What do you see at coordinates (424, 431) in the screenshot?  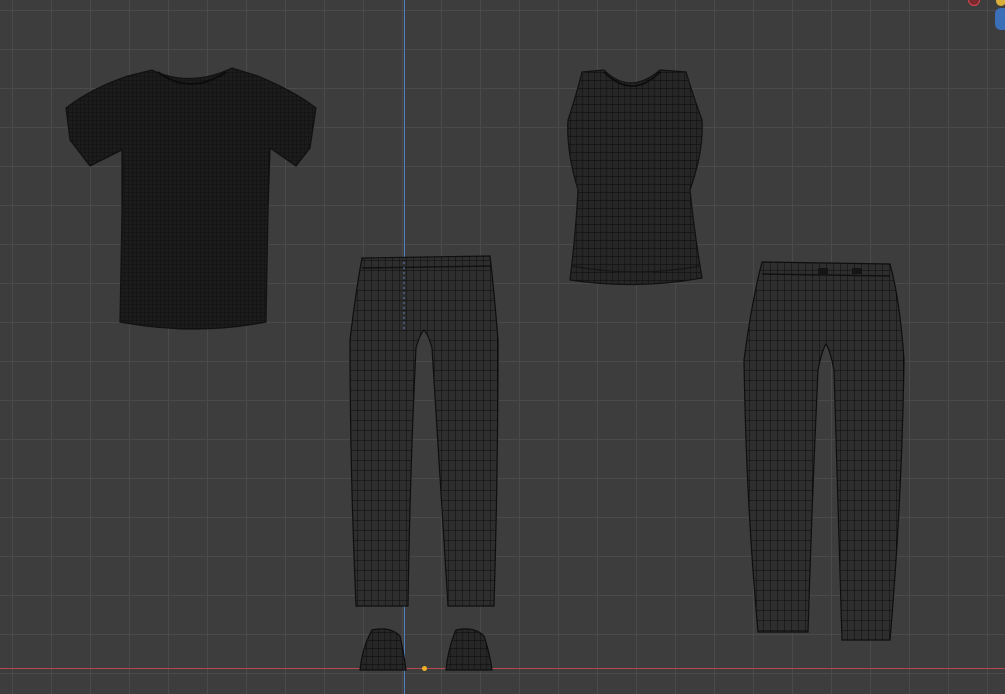 I see `jeans-front-mesh` at bounding box center [424, 431].